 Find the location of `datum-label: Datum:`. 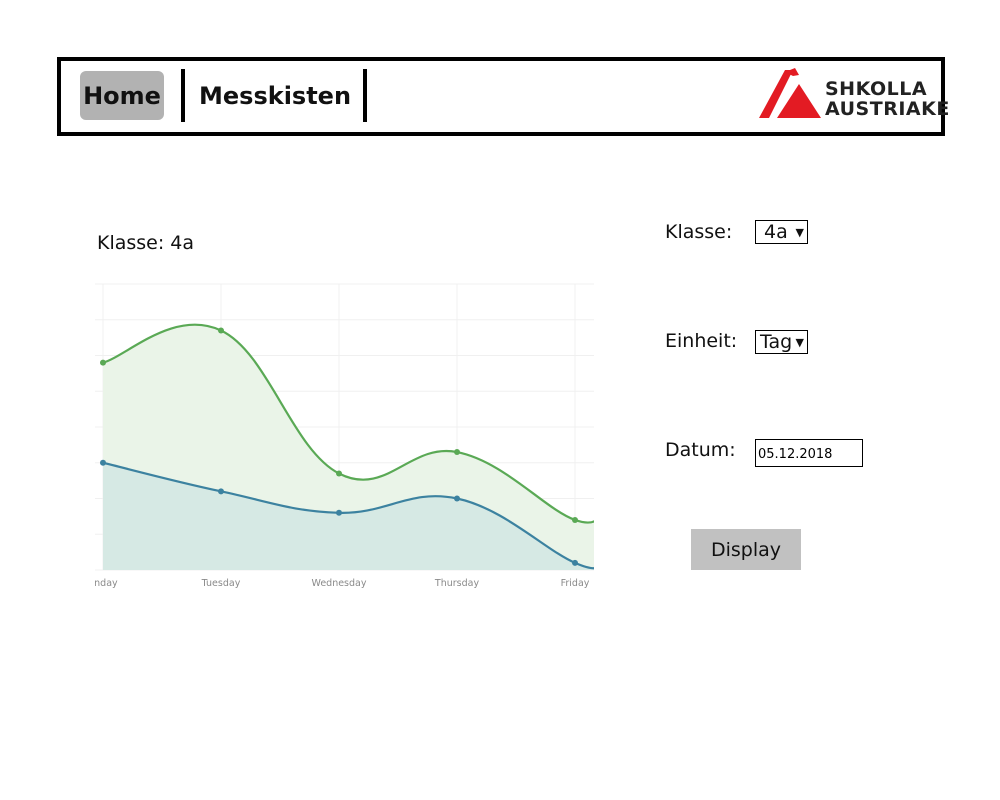

datum-label: Datum: is located at coordinates (700, 450).